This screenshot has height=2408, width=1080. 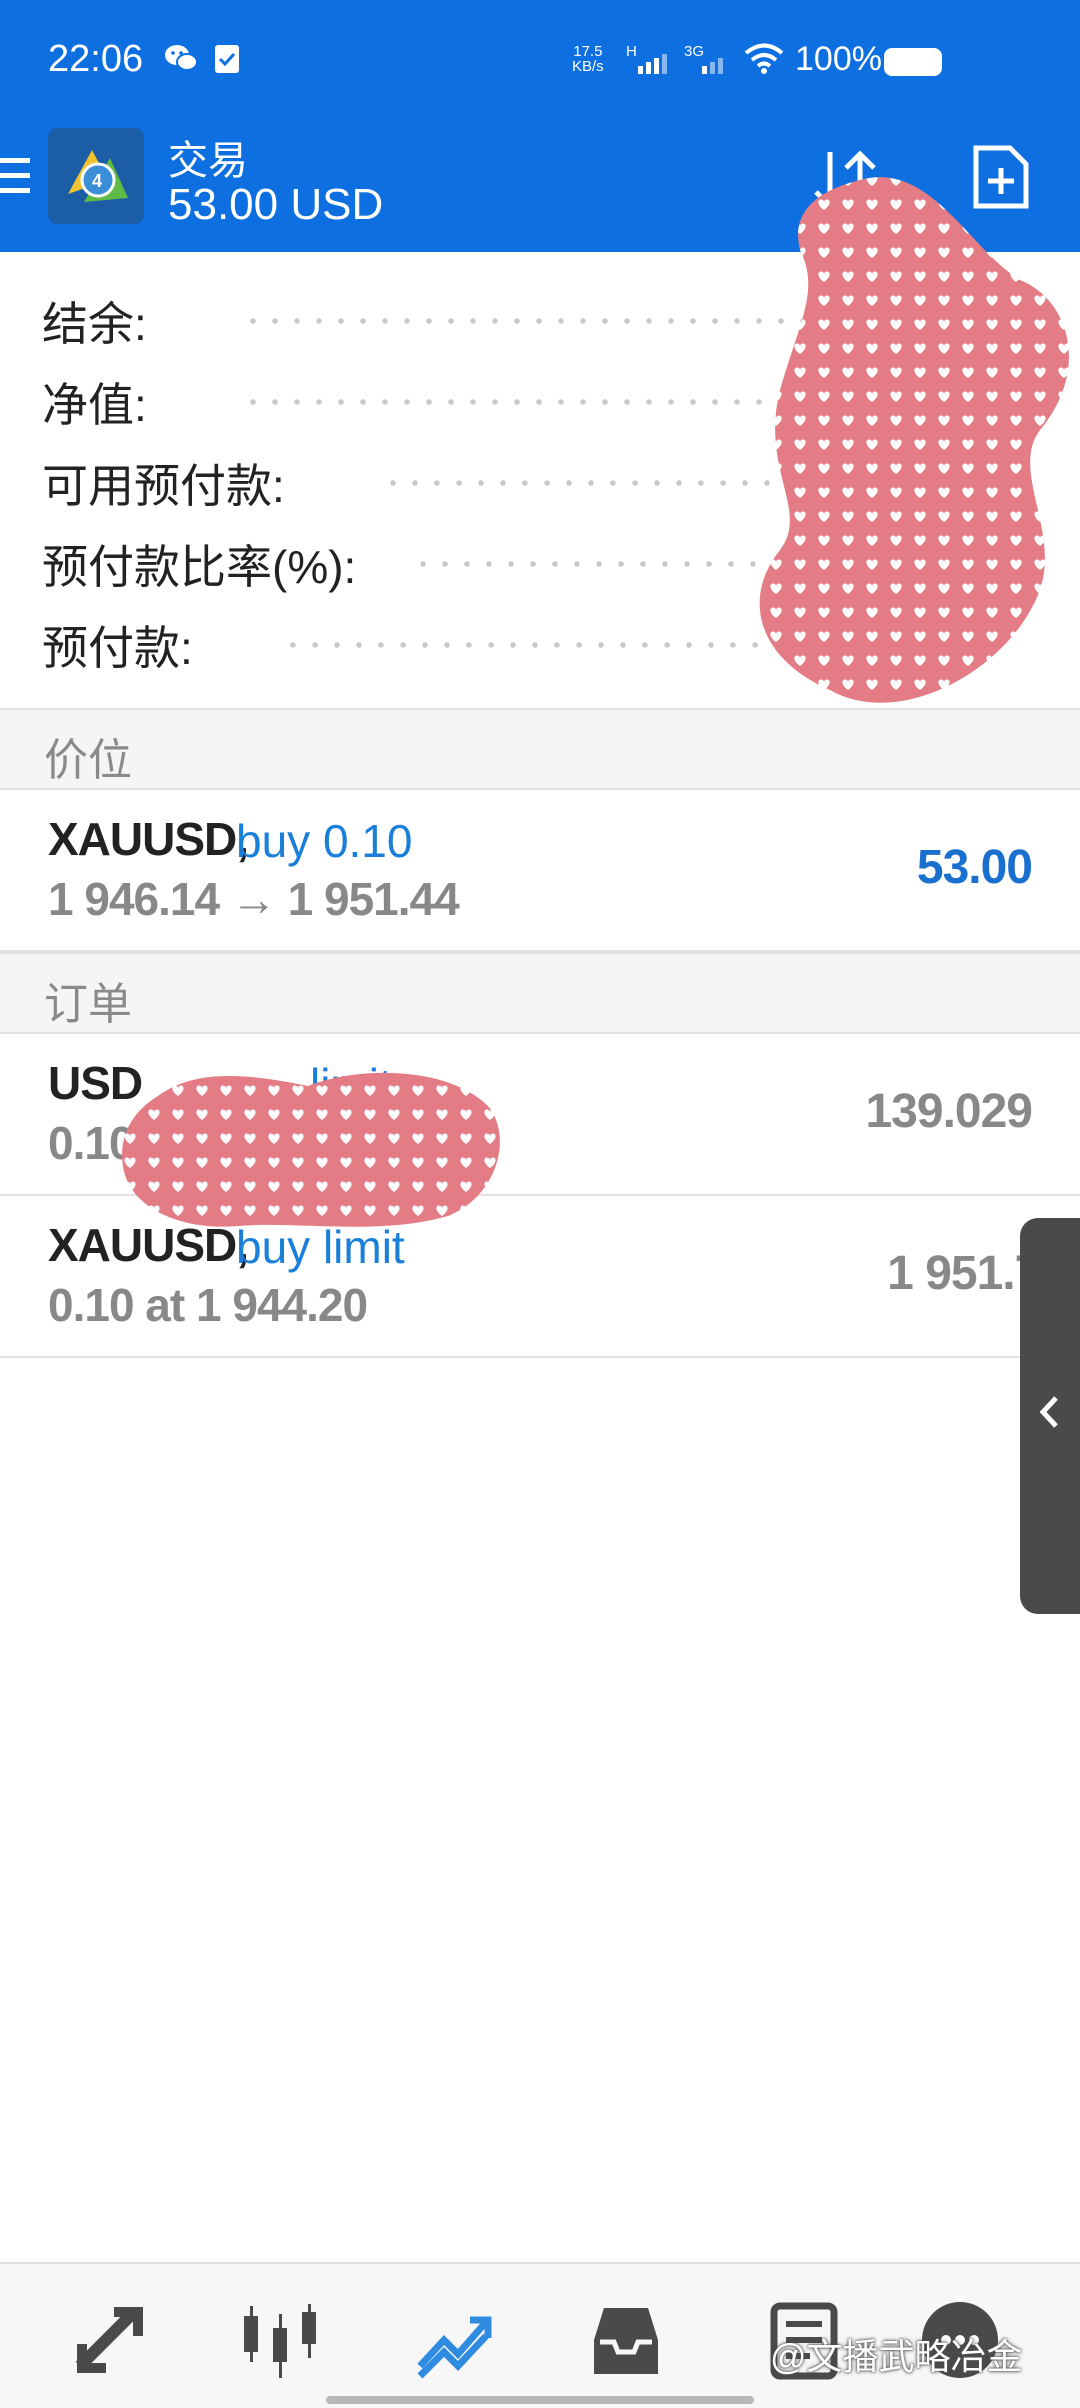 What do you see at coordinates (949, 1111) in the screenshot?
I see `order-current-price: 139.029` at bounding box center [949, 1111].